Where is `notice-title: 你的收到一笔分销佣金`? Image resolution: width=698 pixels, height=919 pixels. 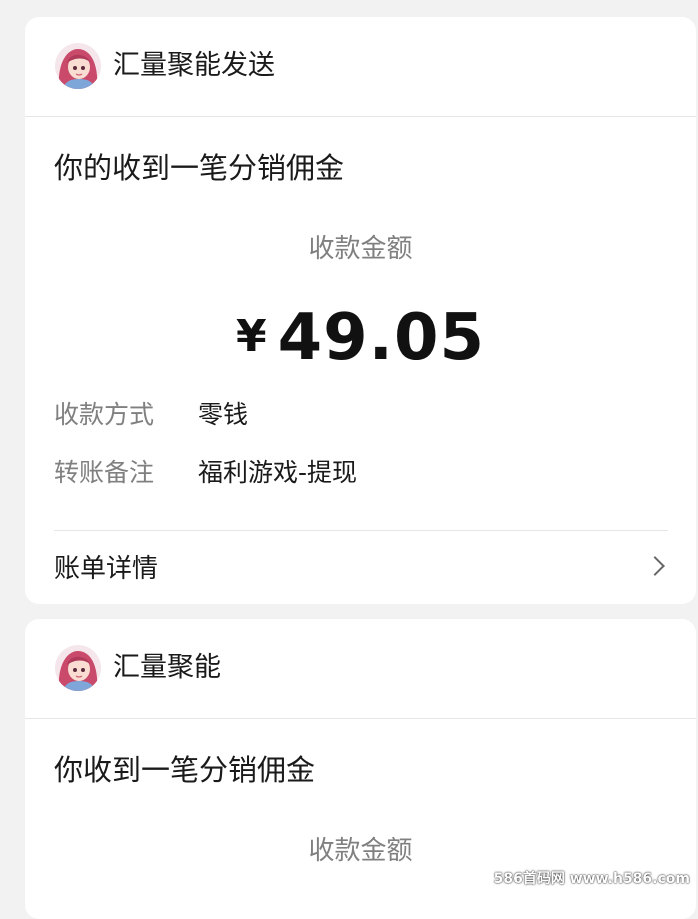 notice-title: 你的收到一笔分销佣金 is located at coordinates (199, 168).